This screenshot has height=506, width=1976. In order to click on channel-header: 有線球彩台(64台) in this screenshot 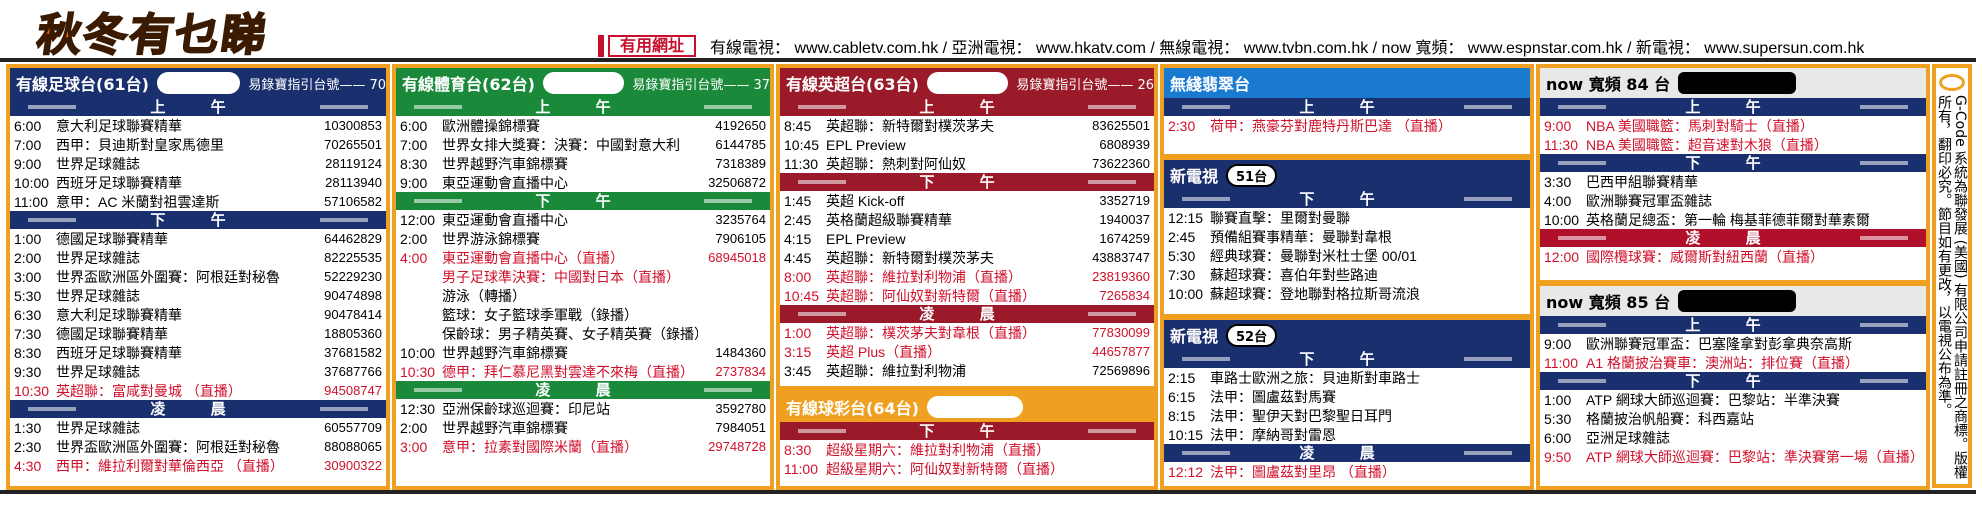, I will do `click(967, 407)`.